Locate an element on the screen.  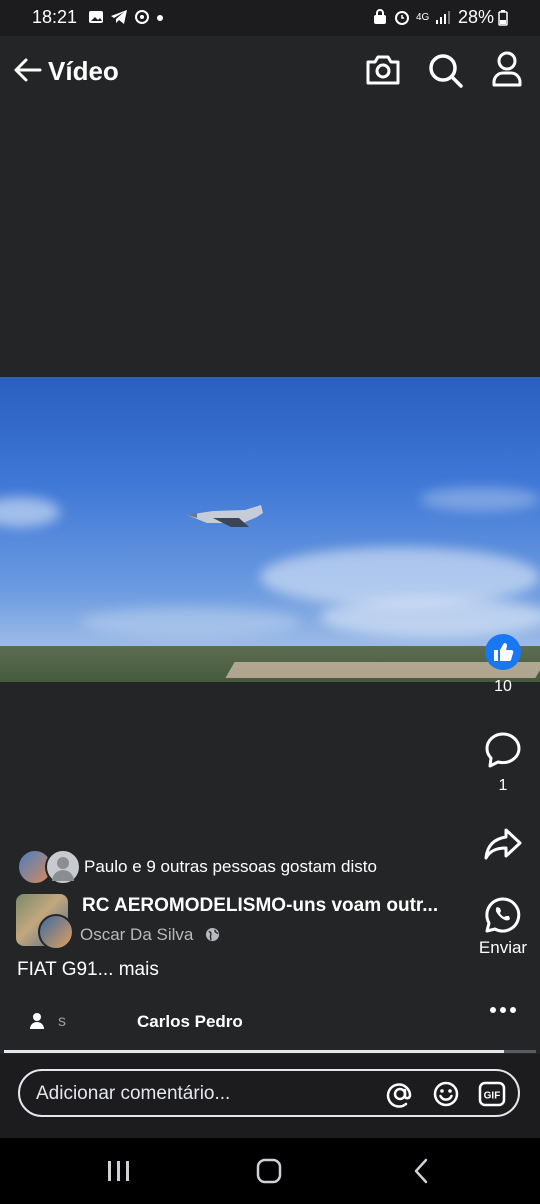
alarm-icon is located at coordinates (402, 18).